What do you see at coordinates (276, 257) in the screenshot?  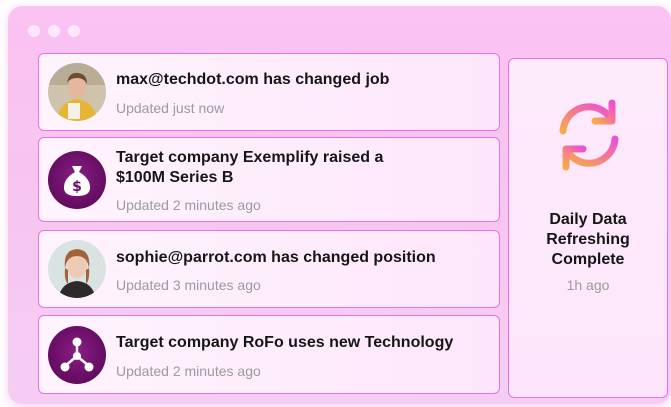 I see `notification-title: sophie@parrot.com has changed position` at bounding box center [276, 257].